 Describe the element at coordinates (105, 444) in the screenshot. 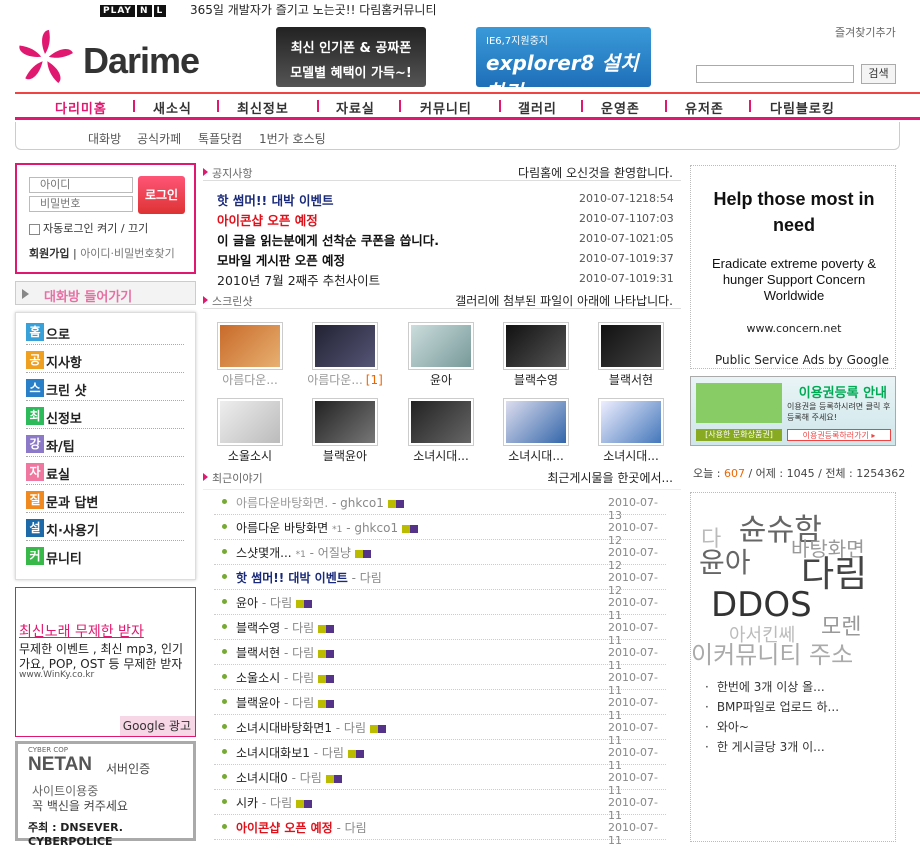

I see `side-menu-item-tips: 강 좌/팁` at that location.